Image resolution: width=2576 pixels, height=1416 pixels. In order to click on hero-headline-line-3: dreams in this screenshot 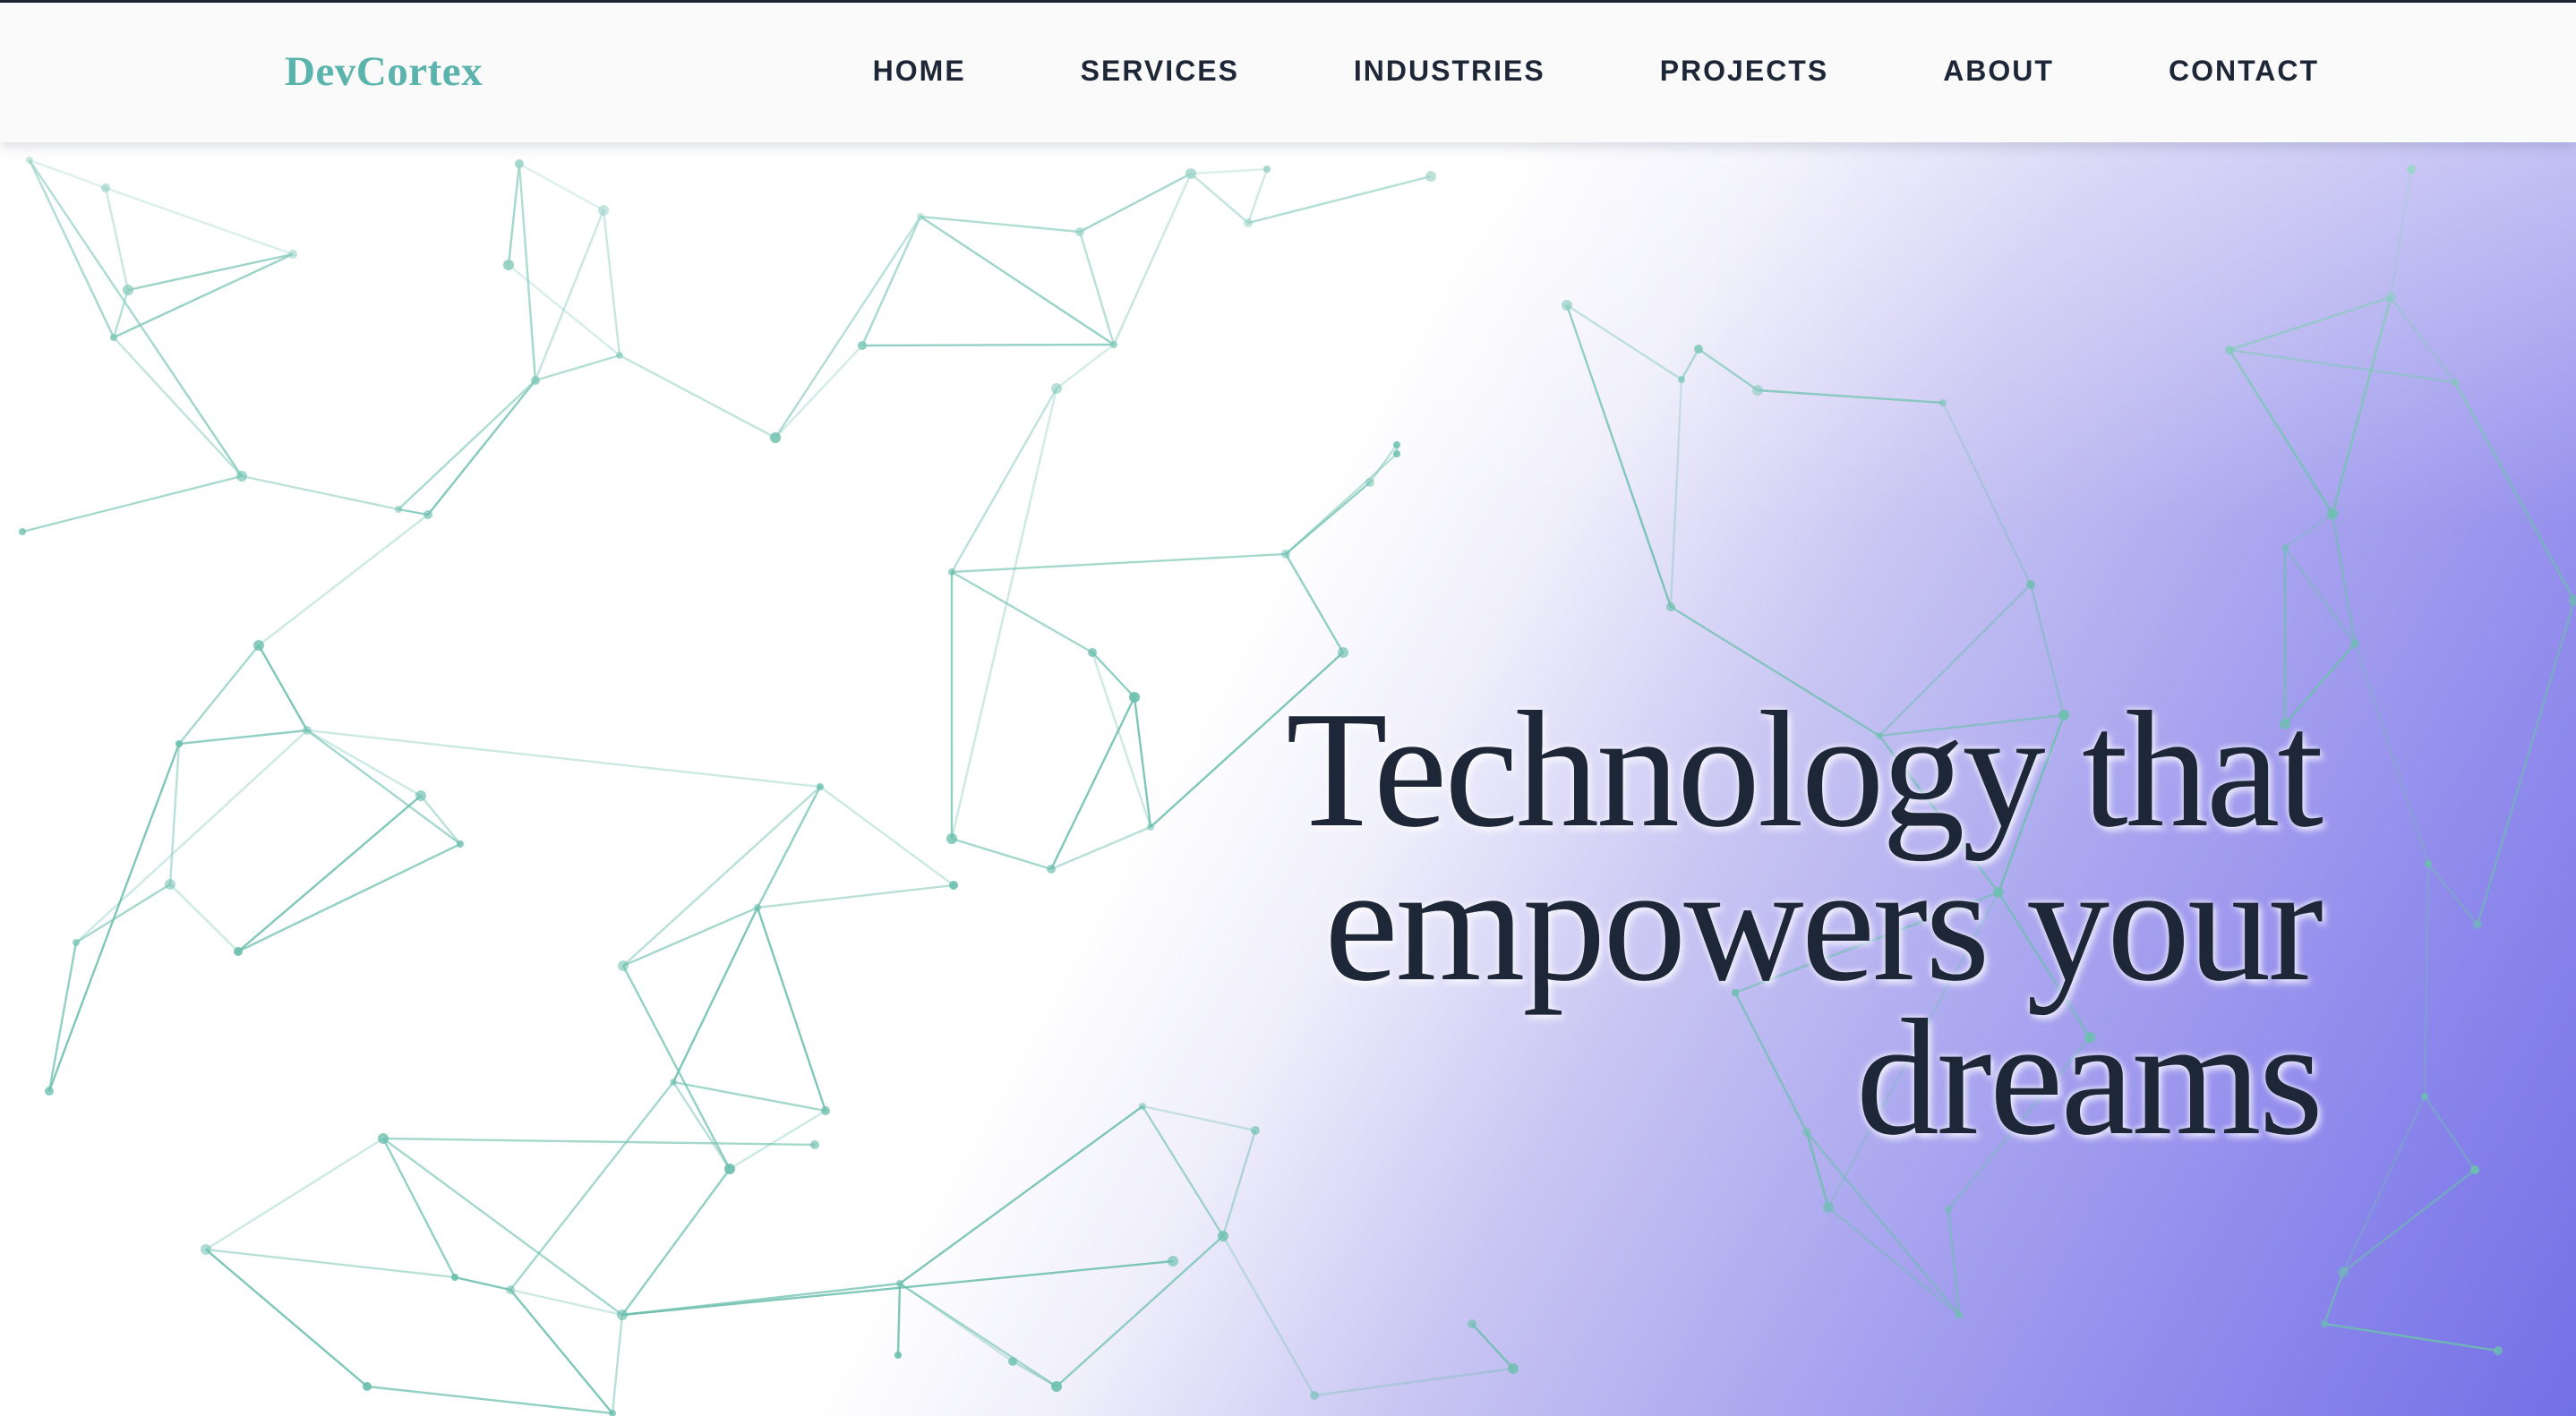, I will do `click(2089, 1078)`.